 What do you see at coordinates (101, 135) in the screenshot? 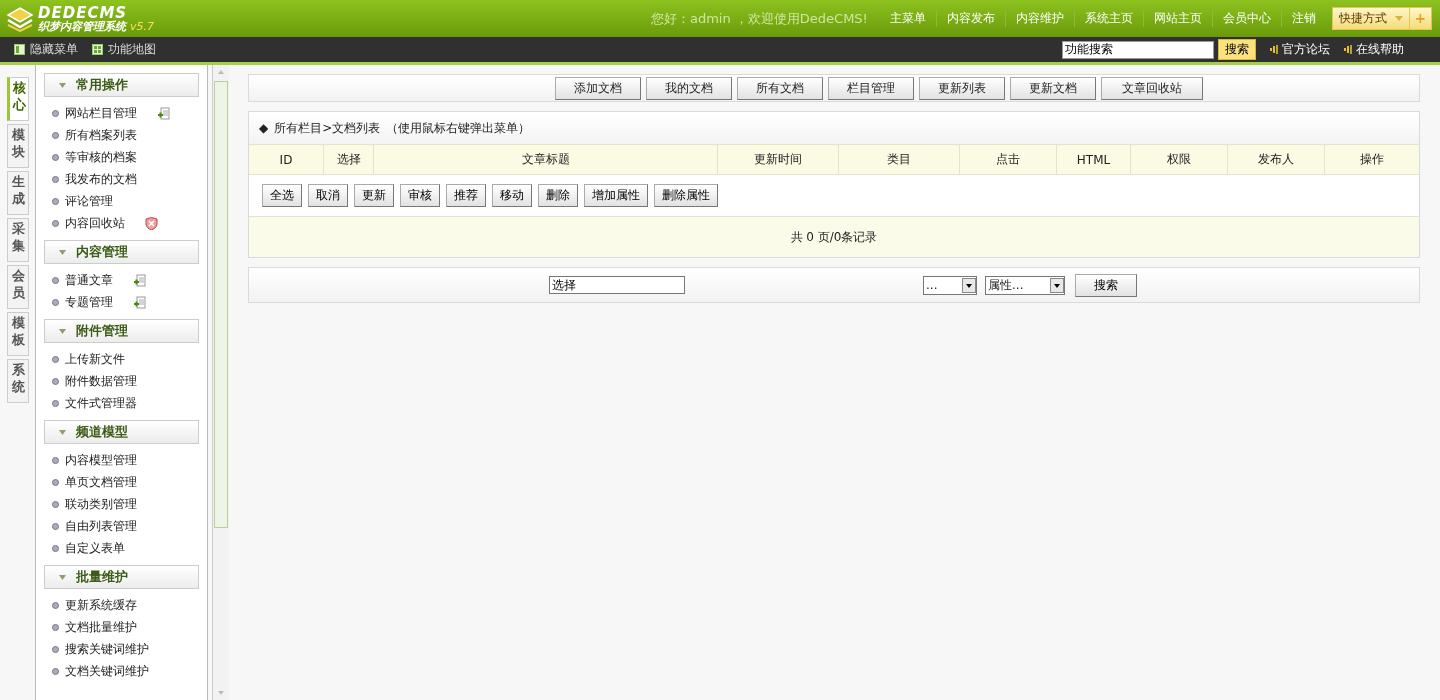
I see `menu-item: 所有档案列表` at bounding box center [101, 135].